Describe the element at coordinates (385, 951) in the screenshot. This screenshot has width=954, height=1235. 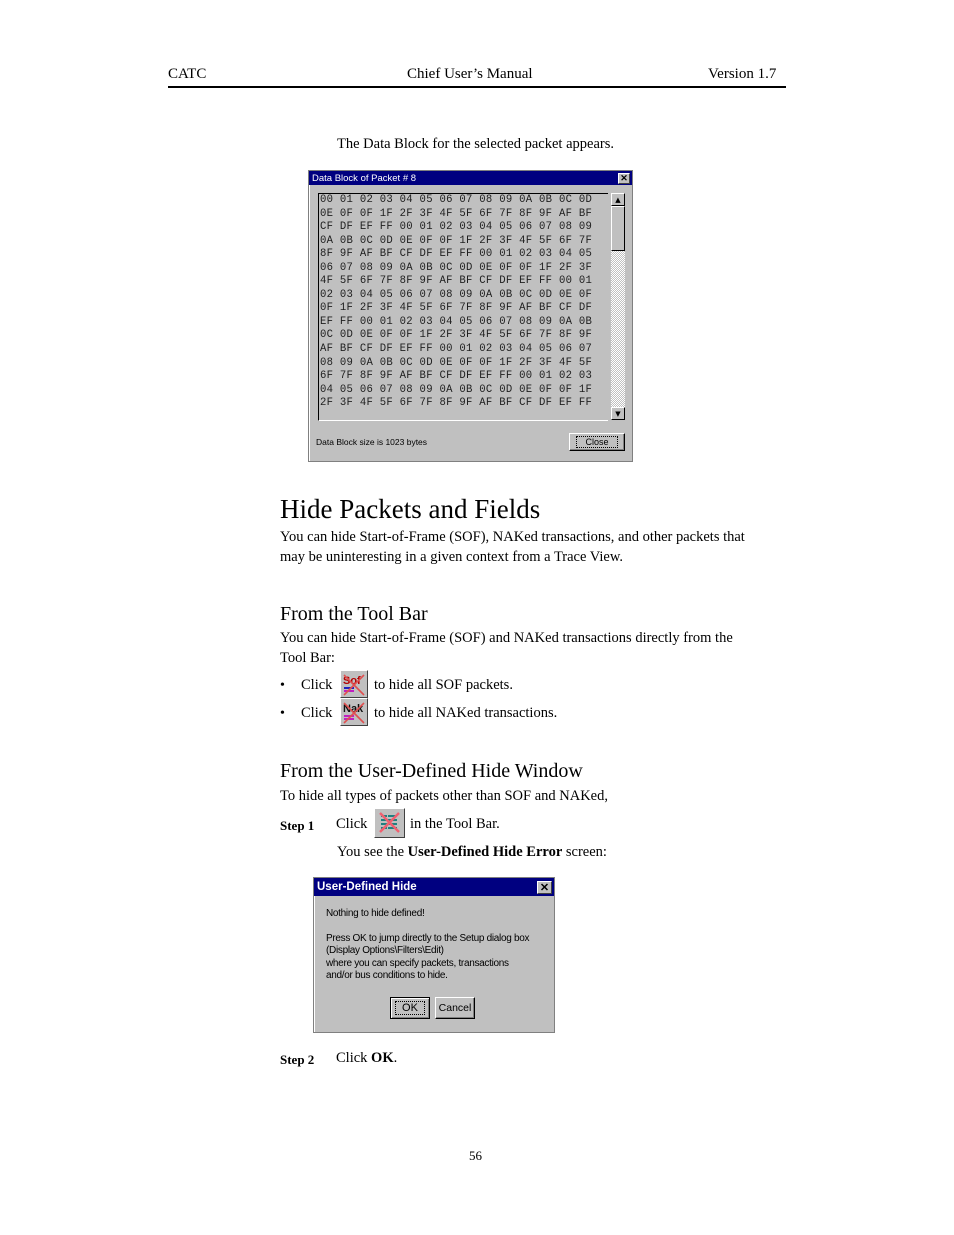
I see `dialog-message-line: (Display Options\Filters\Edit)` at that location.